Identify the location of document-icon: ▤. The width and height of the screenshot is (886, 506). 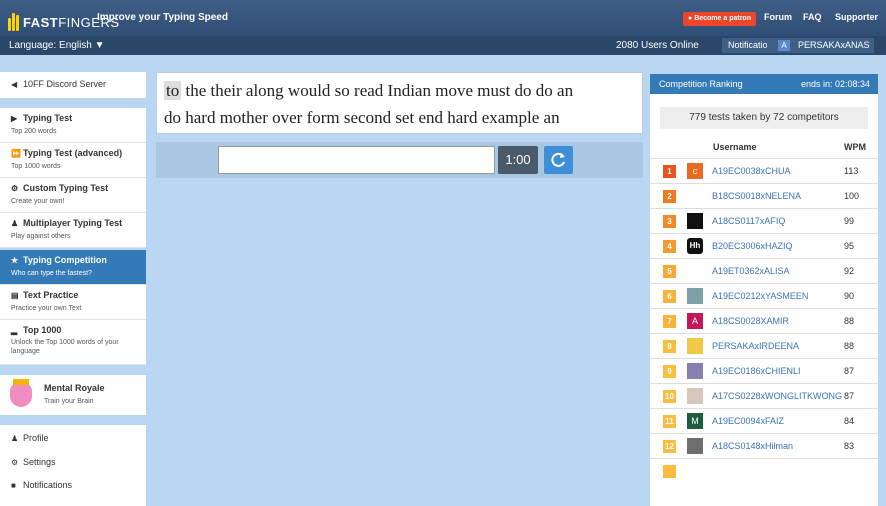
(15, 295).